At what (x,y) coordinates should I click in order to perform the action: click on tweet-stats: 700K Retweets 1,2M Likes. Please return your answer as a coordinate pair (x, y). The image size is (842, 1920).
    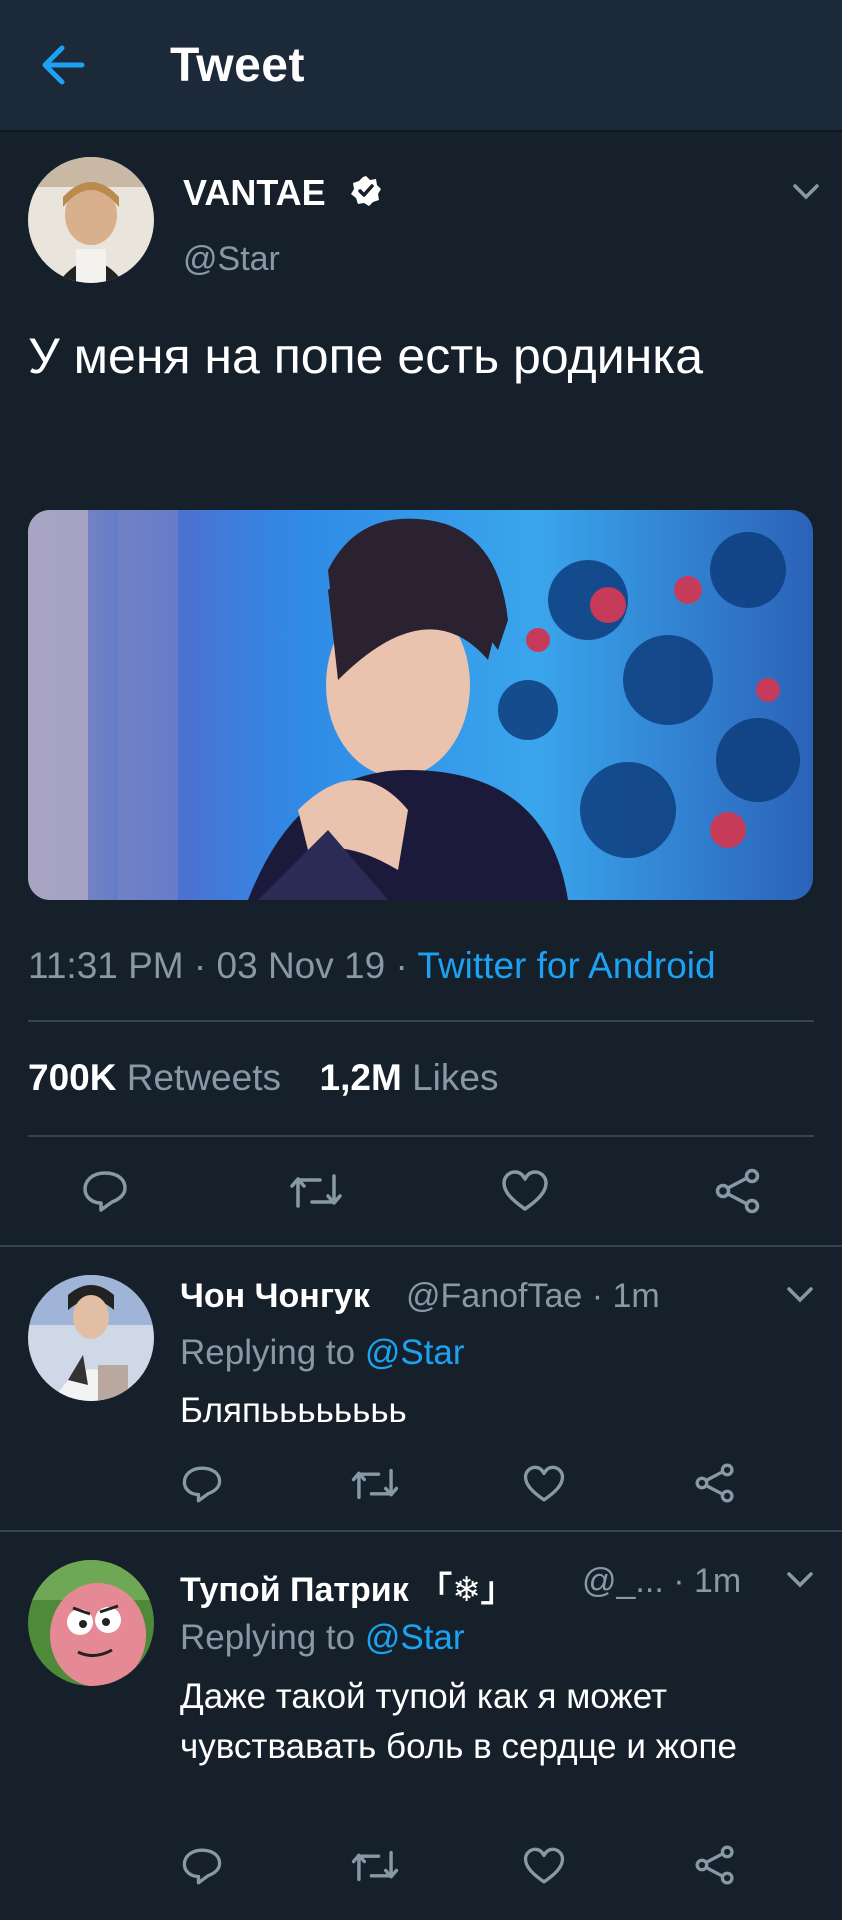
    Looking at the image, I should click on (263, 1078).